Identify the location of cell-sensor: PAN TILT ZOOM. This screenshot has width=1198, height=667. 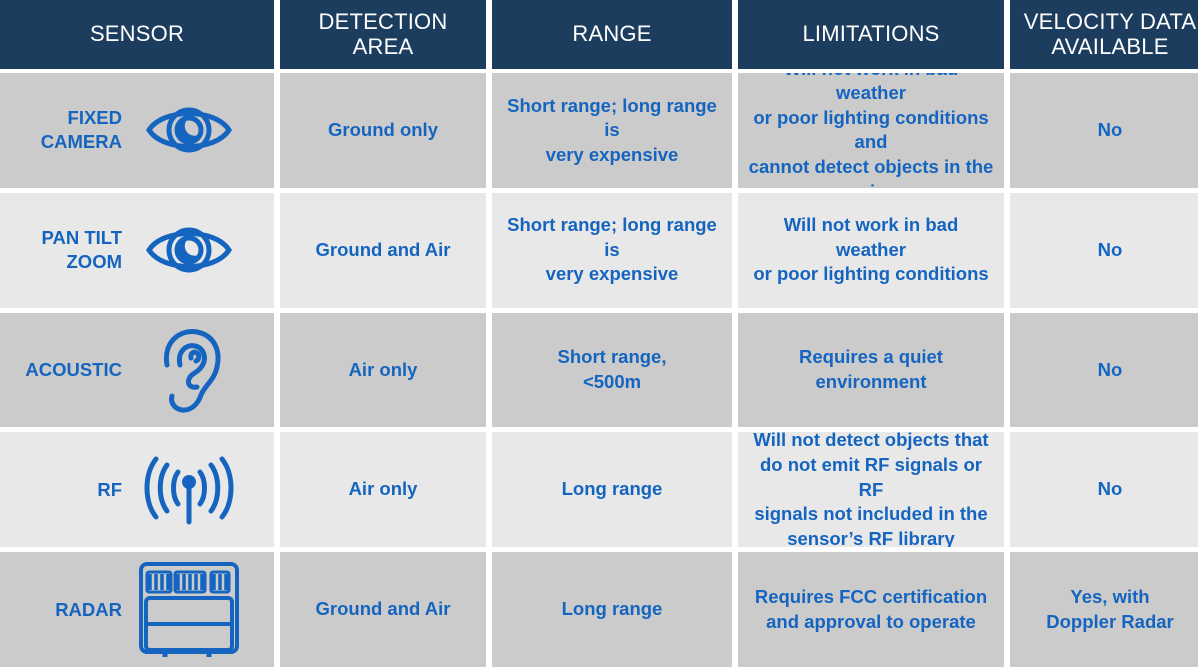
(137, 250).